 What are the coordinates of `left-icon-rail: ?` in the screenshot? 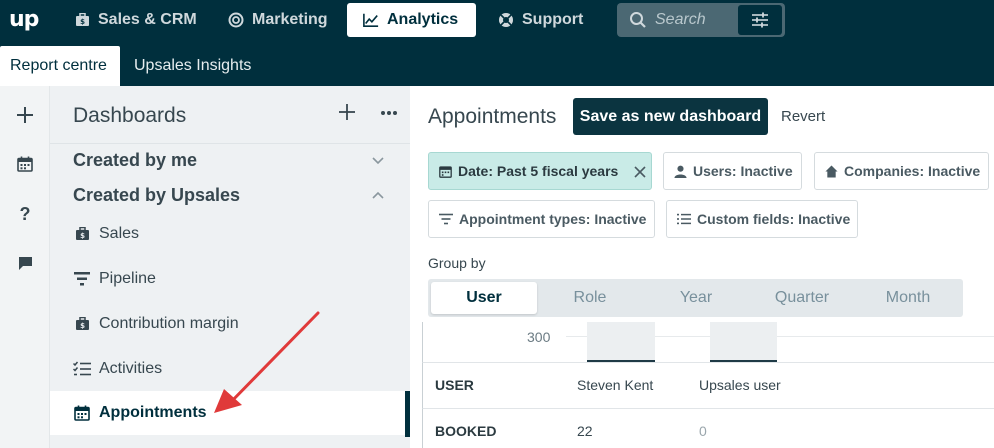 It's located at (25, 267).